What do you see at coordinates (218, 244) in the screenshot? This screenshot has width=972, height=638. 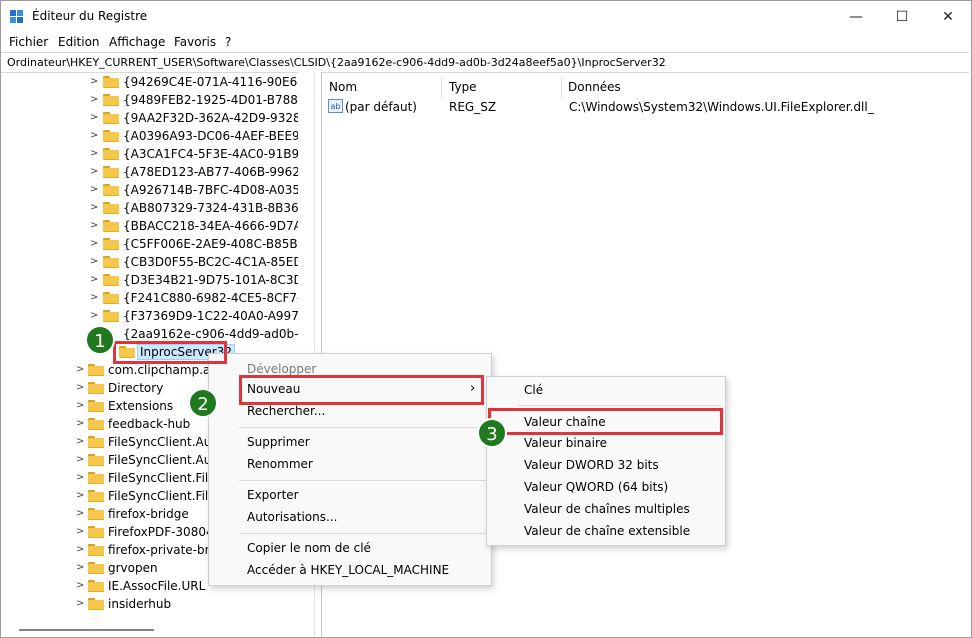 I see `tree-item-label: {C5FF006E-2AE9-408C-B85B-2DFI` at bounding box center [218, 244].